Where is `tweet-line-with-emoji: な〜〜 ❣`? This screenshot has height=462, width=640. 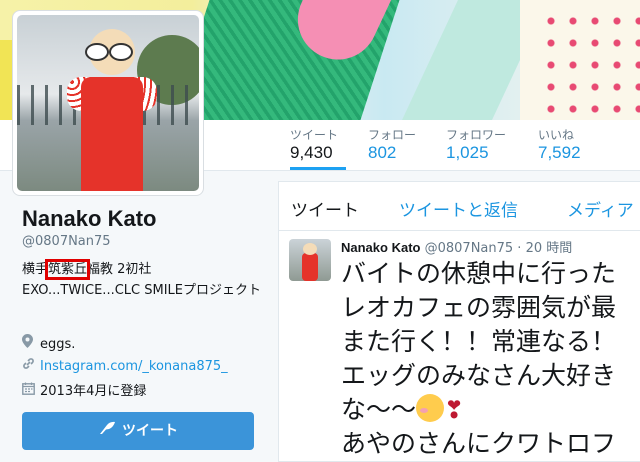 tweet-line-with-emoji: な〜〜 ❣ is located at coordinates (490, 410).